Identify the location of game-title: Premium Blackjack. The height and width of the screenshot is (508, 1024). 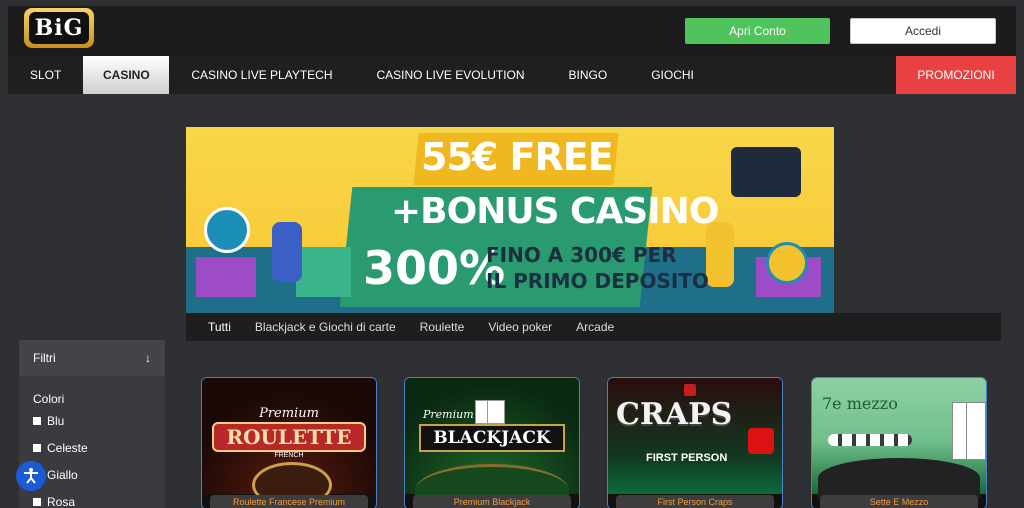
(492, 501).